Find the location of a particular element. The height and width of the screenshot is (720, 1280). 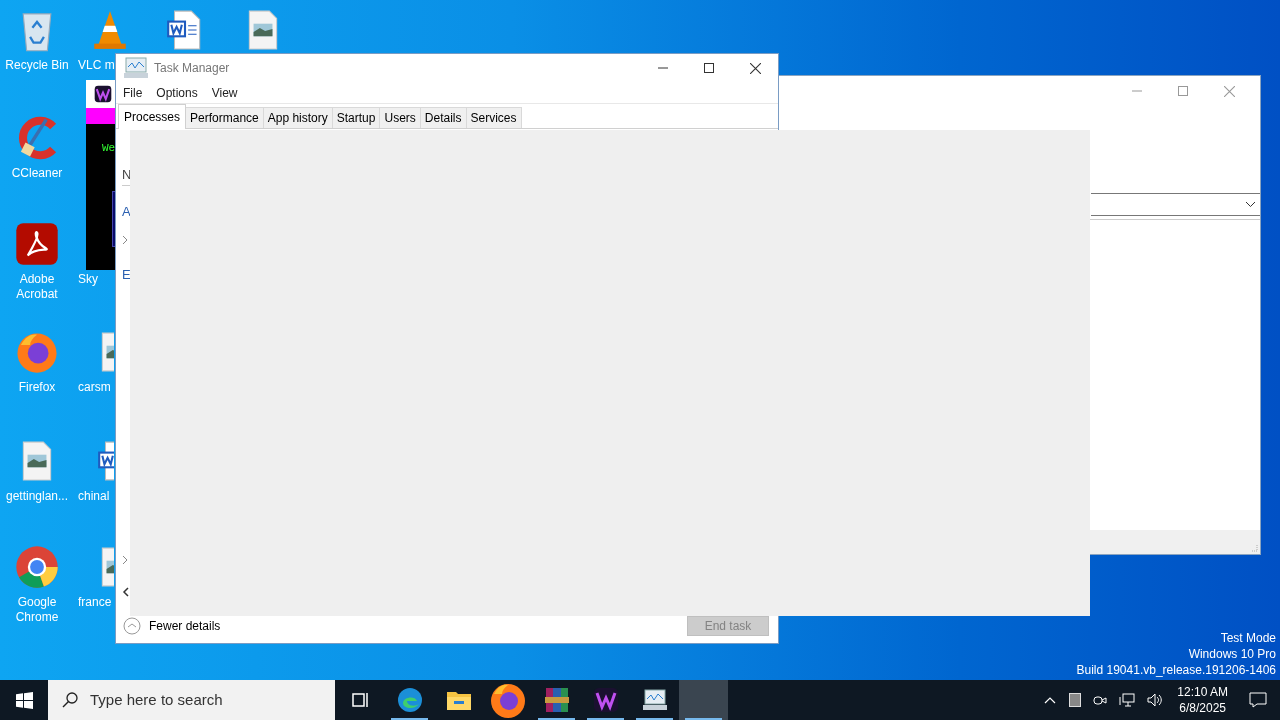

collapse-circle-icon is located at coordinates (132, 626).